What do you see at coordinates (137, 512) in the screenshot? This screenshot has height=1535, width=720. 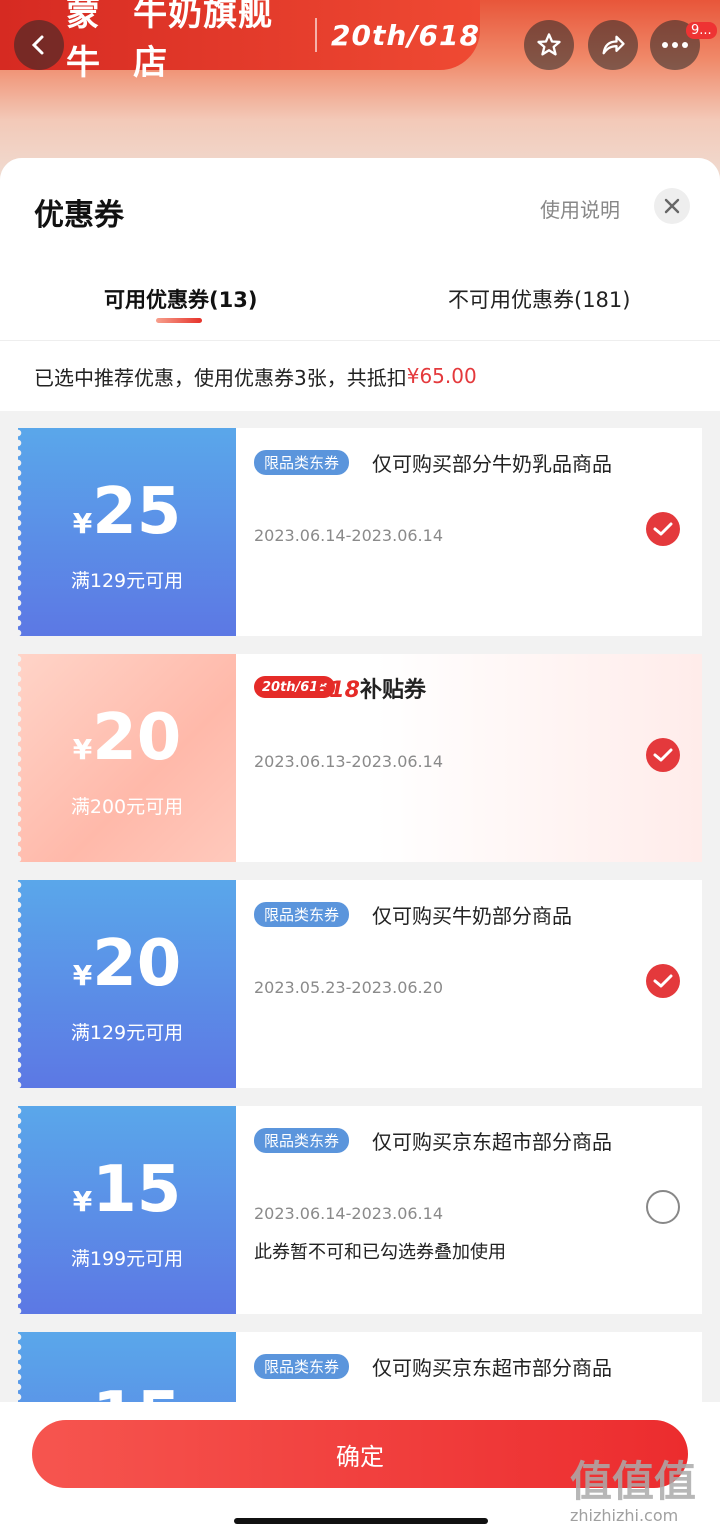 I see `amount-value: 25` at bounding box center [137, 512].